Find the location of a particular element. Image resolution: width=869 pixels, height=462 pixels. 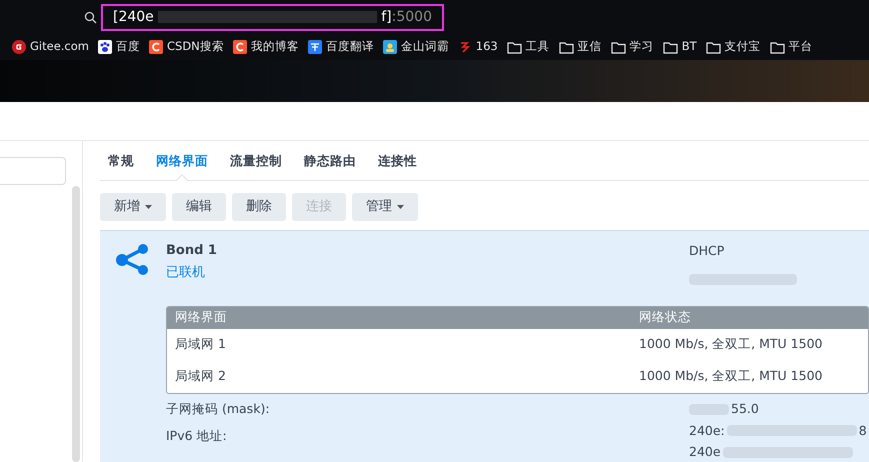

translate-icon is located at coordinates (315, 47).